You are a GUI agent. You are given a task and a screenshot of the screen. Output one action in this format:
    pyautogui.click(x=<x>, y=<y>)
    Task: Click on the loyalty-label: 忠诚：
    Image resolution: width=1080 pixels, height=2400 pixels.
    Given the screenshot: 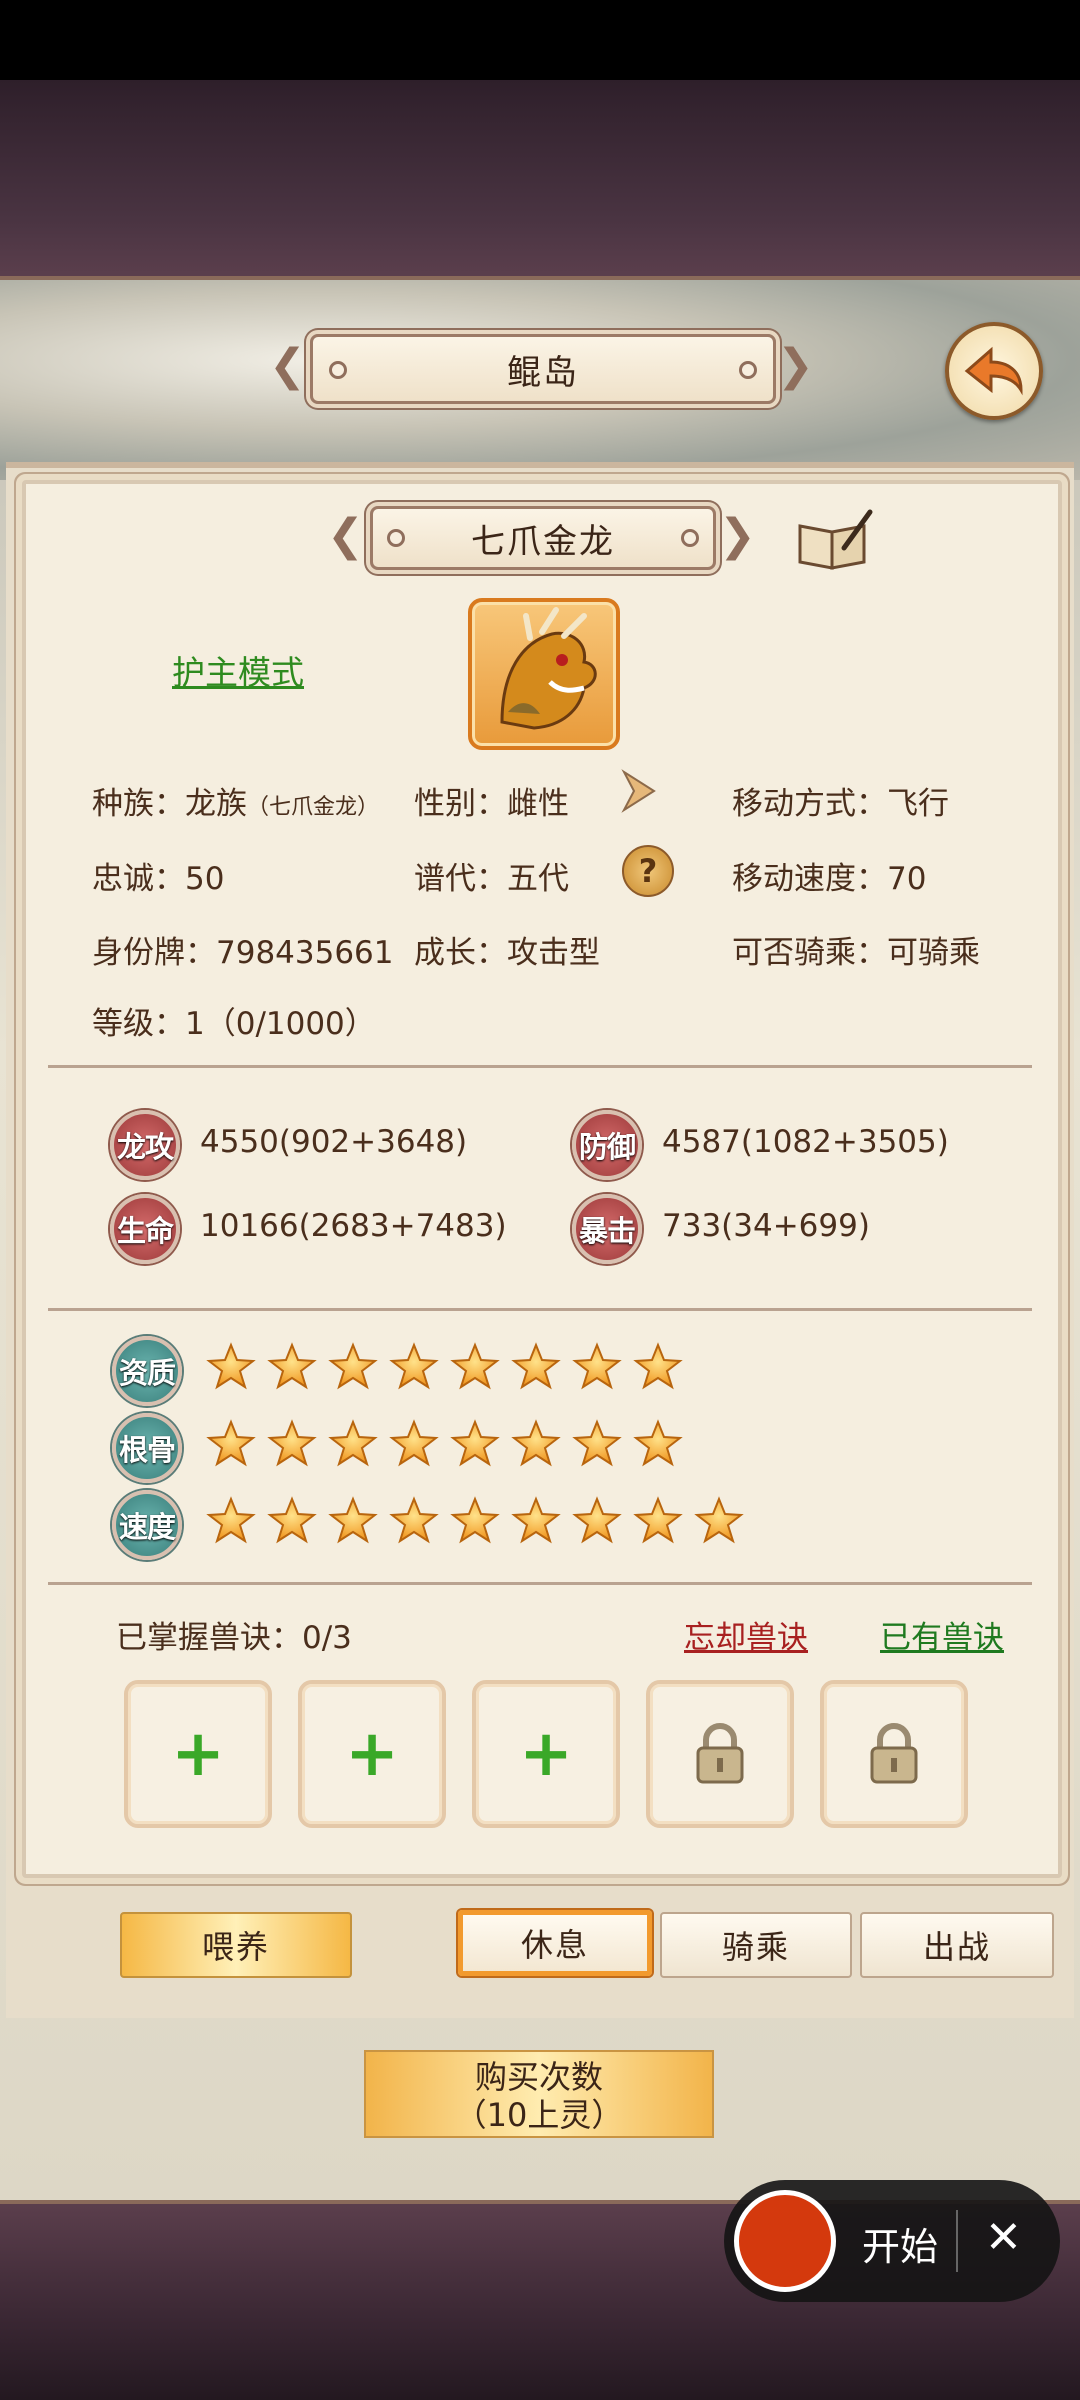 What is the action you would take?
    pyautogui.click(x=138, y=879)
    